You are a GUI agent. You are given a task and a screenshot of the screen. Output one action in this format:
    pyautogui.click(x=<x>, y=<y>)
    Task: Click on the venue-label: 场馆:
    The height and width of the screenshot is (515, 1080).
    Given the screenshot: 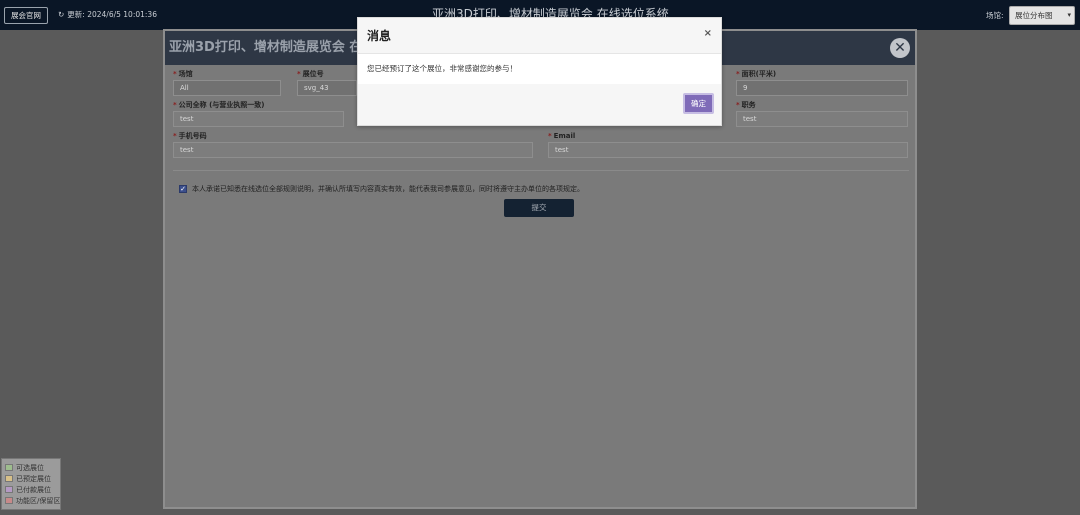 What is the action you would take?
    pyautogui.click(x=995, y=15)
    